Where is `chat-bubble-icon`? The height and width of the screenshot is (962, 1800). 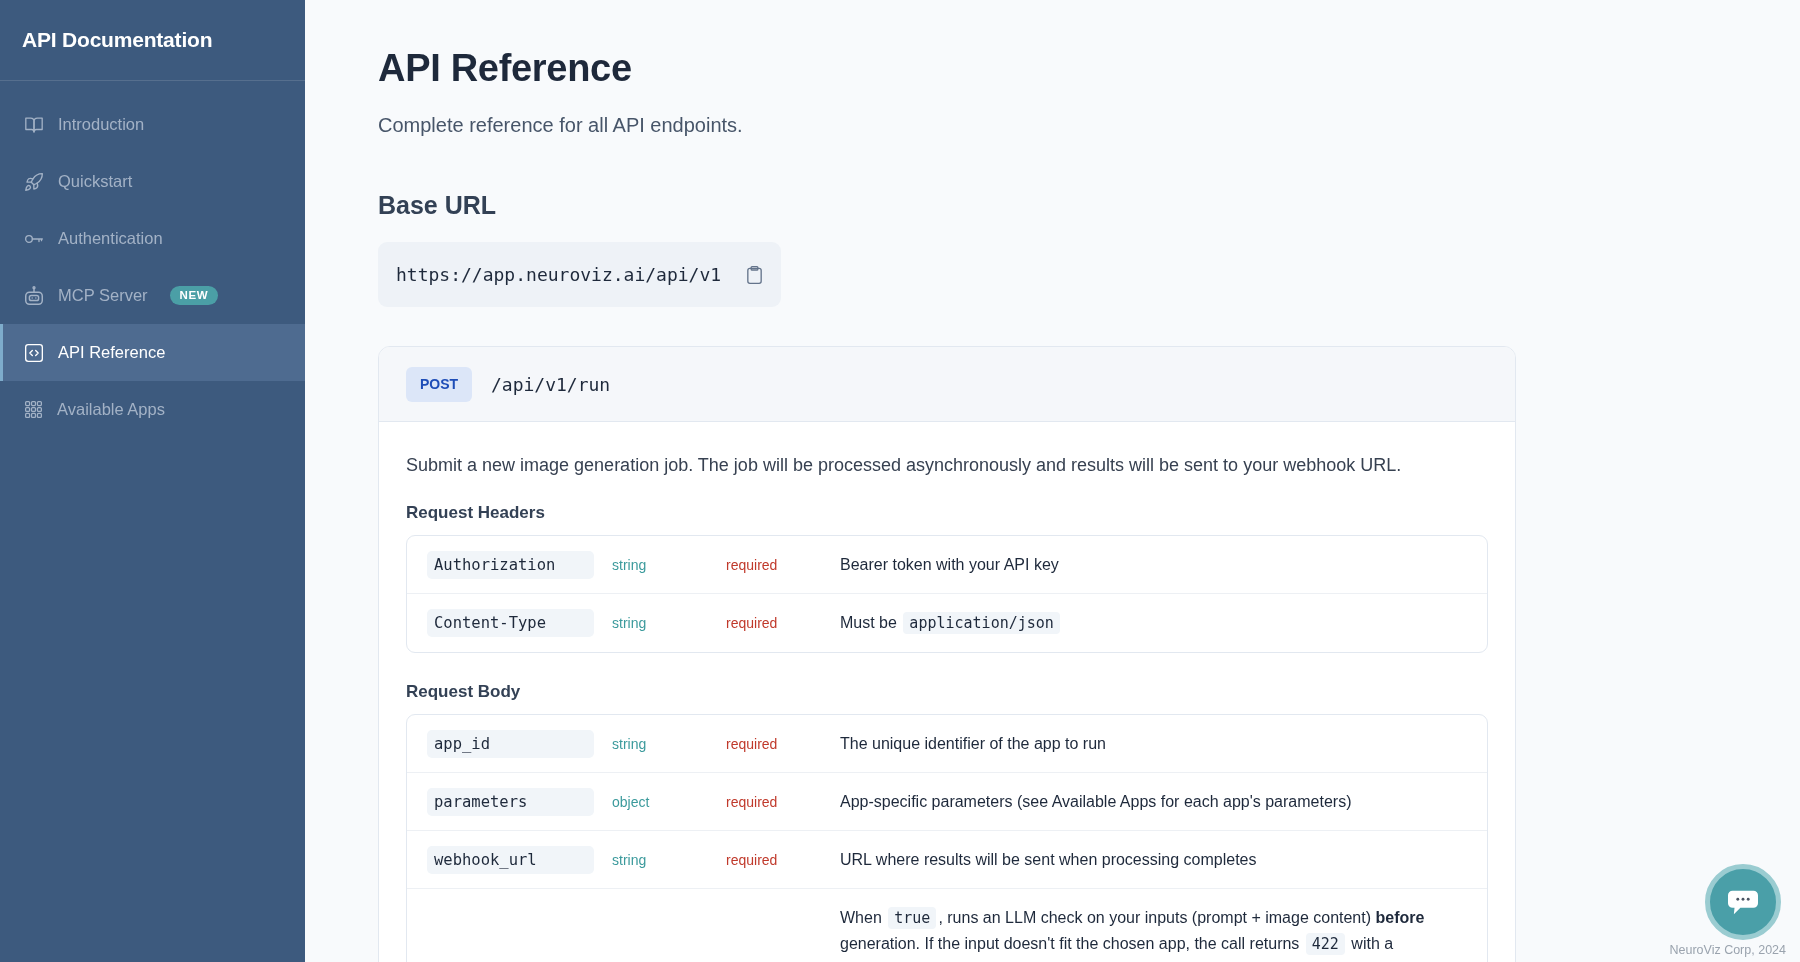 chat-bubble-icon is located at coordinates (1743, 902).